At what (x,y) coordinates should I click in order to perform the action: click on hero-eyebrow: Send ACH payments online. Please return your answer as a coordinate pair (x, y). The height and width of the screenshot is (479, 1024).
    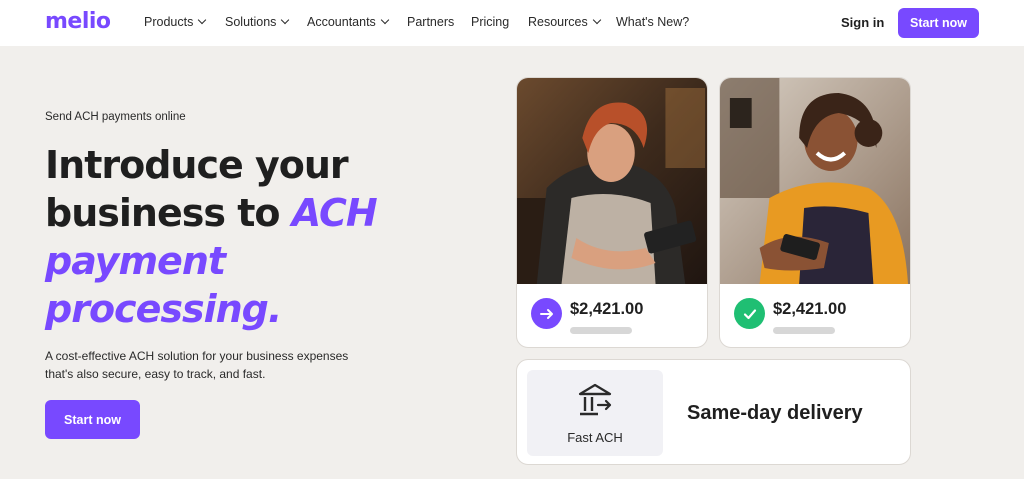
    Looking at the image, I should click on (115, 117).